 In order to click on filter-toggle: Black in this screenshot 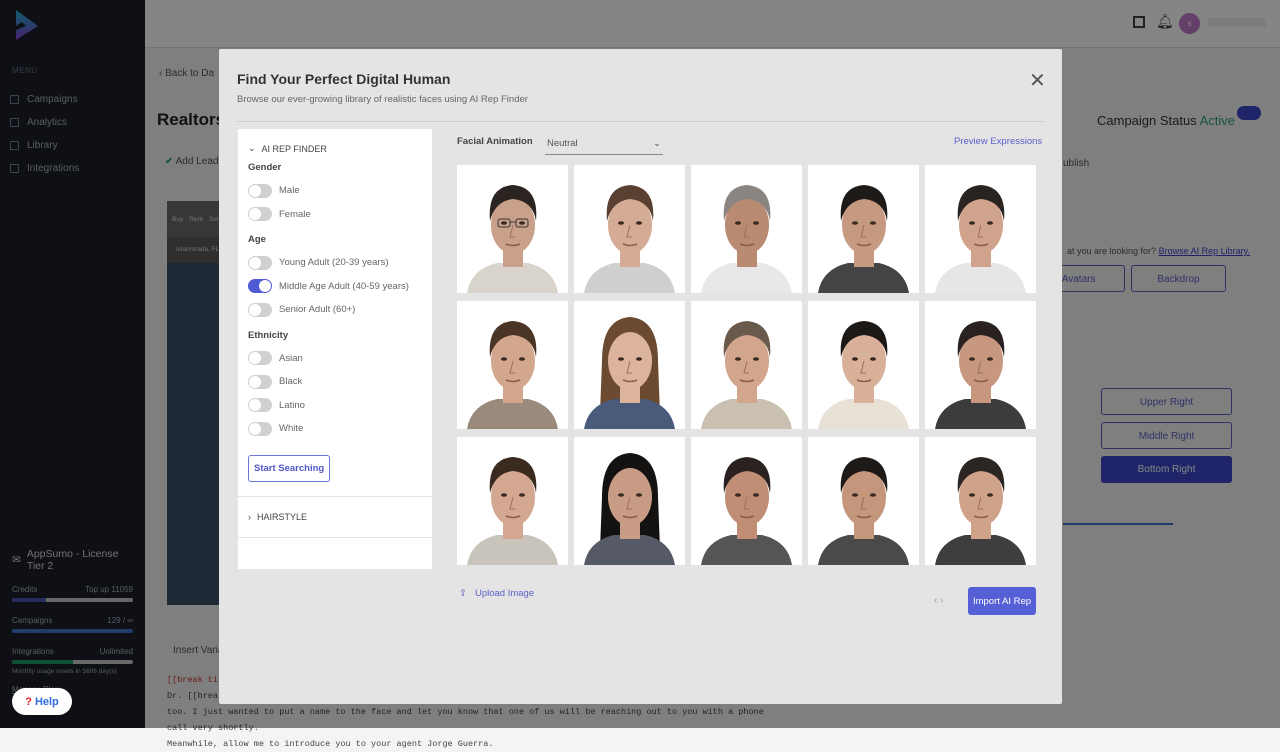, I will do `click(335, 382)`.